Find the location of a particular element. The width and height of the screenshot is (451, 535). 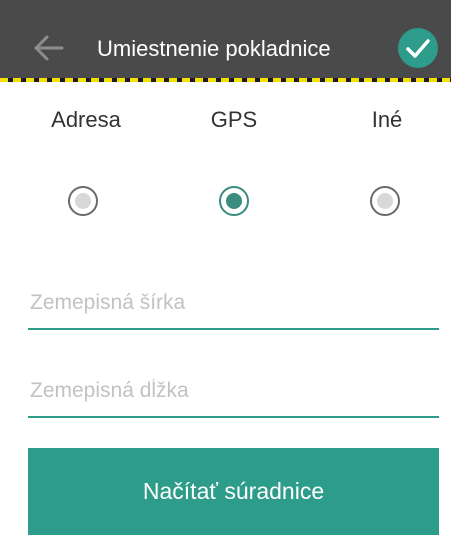

radio-dot-selected is located at coordinates (234, 201).